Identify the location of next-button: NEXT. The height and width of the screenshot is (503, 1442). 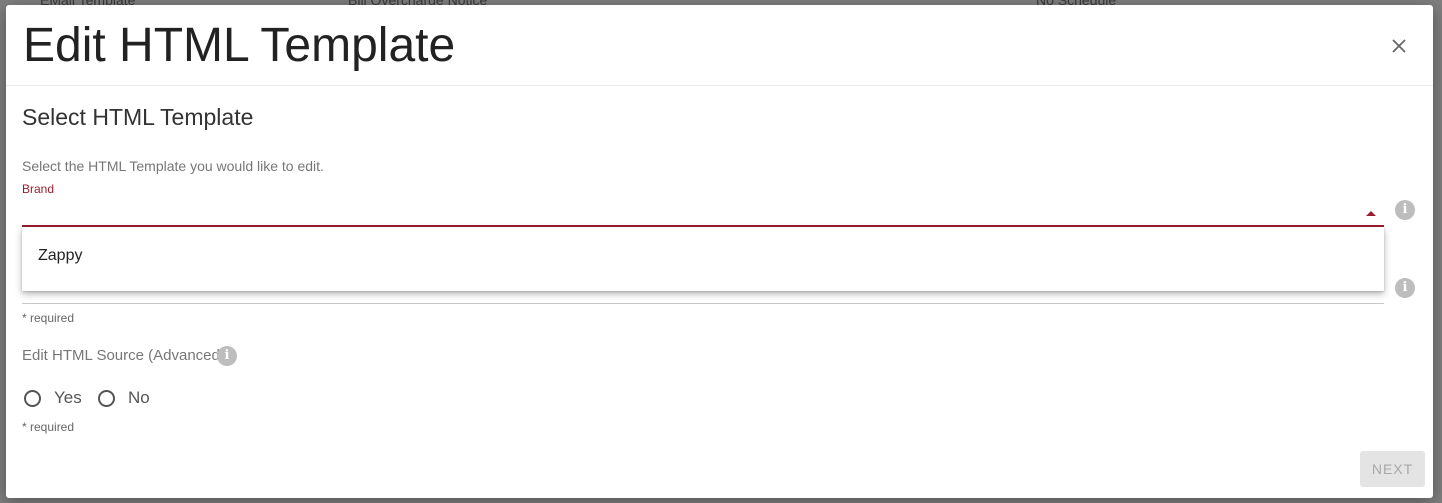
(1392, 469).